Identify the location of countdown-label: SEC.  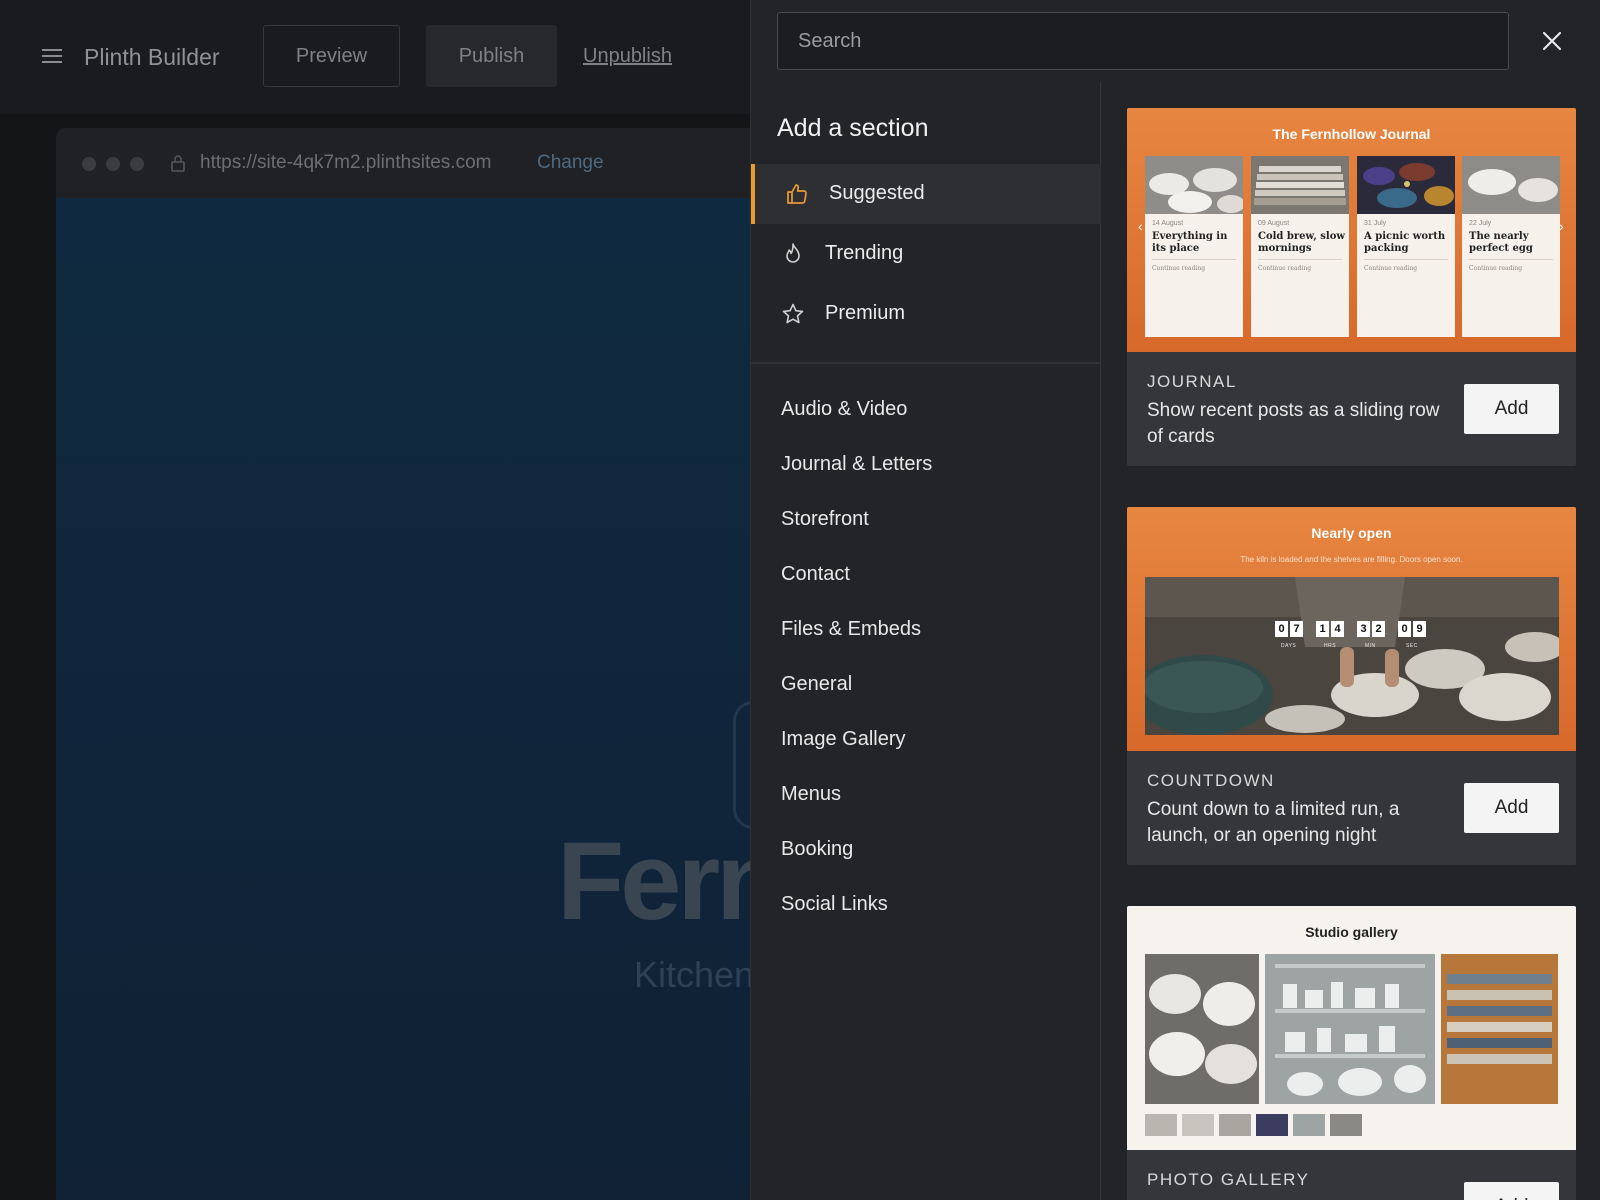
(1412, 646).